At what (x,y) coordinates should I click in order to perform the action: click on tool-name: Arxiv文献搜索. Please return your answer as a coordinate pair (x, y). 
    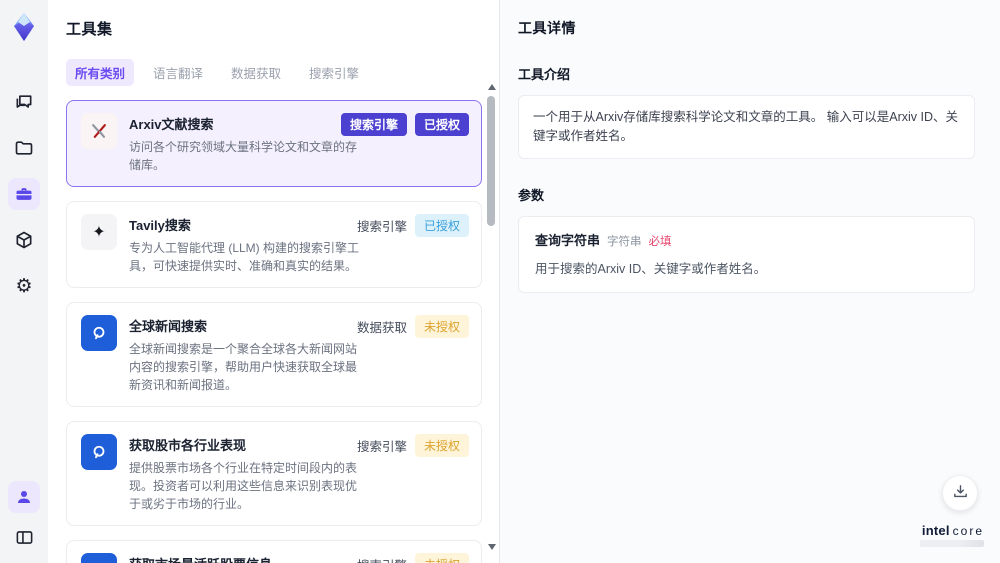
    Looking at the image, I should click on (171, 124).